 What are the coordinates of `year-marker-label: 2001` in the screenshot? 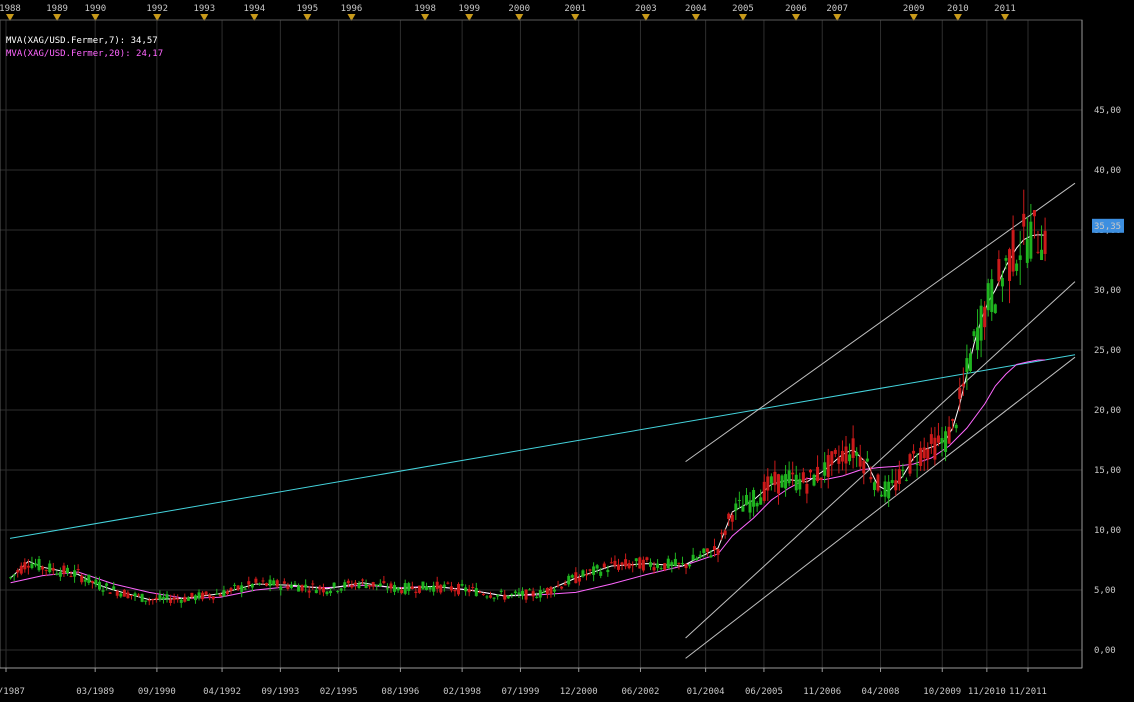 It's located at (575, 9).